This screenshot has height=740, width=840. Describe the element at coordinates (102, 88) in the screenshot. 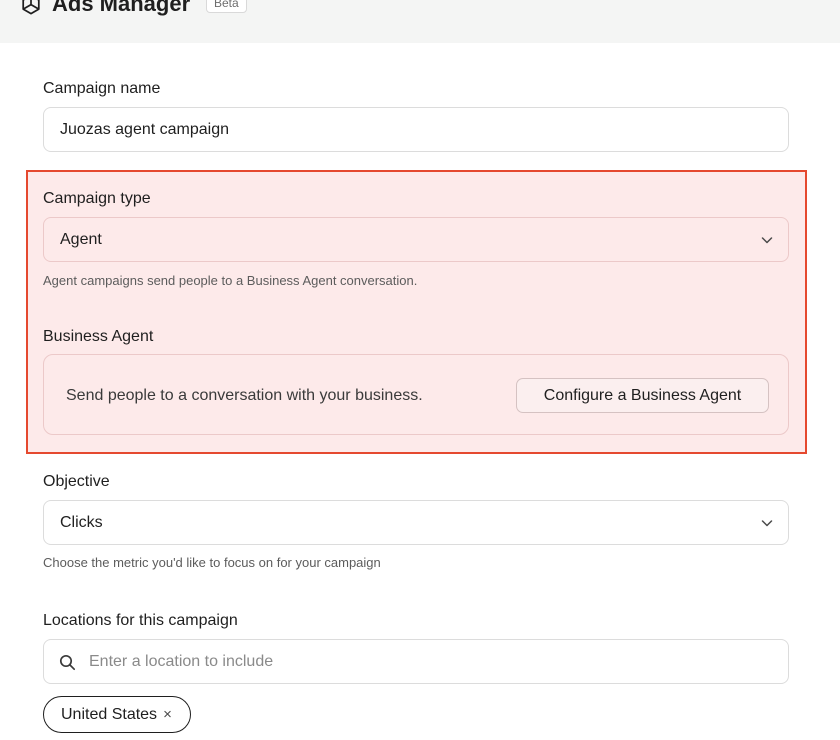

I see `campaign-name-label: Campaign name` at that location.